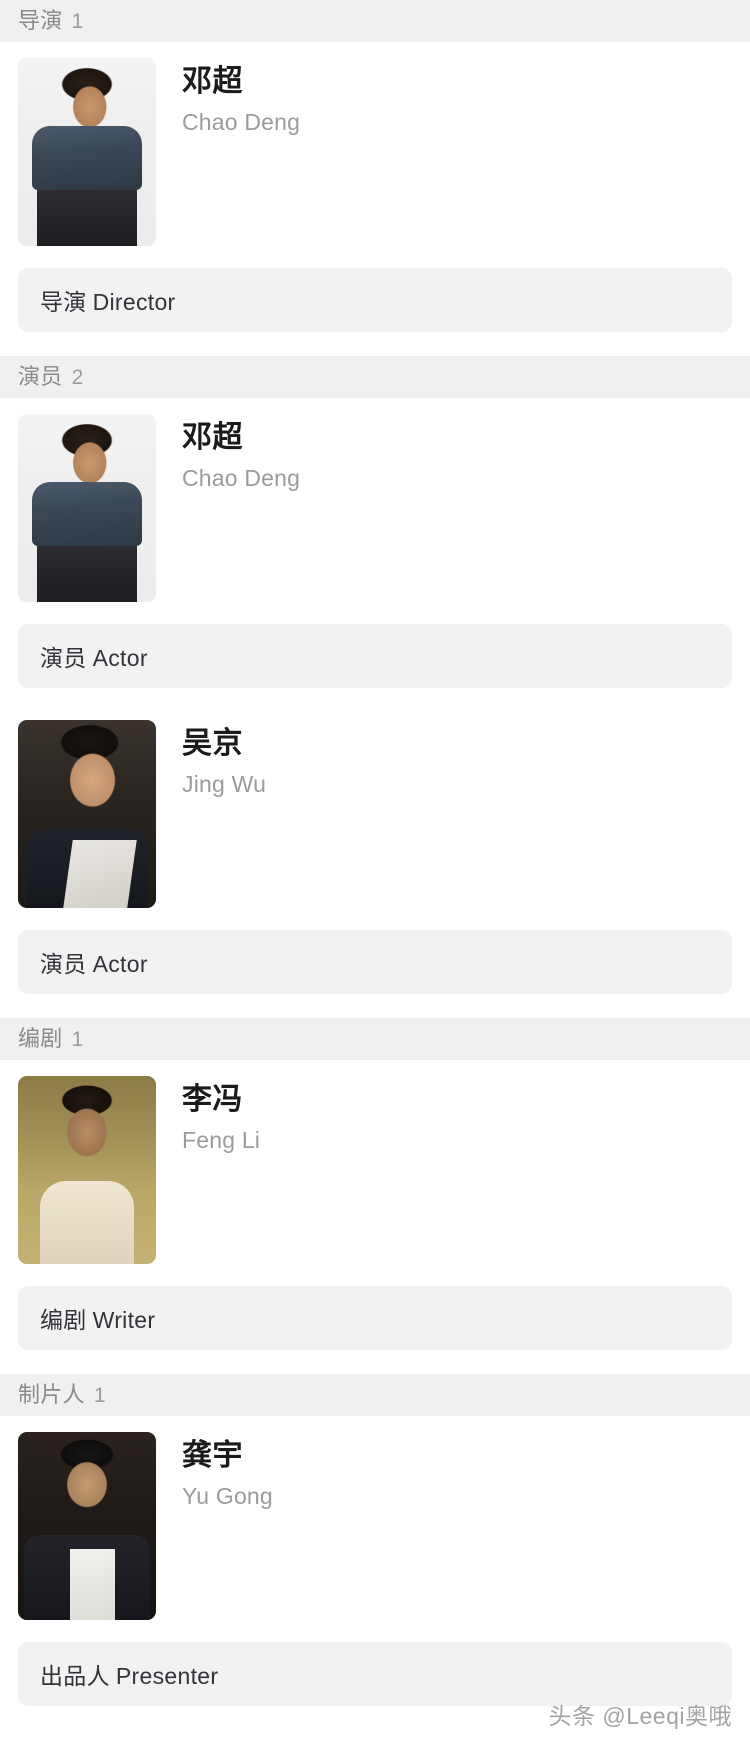 This screenshot has height=1755, width=750. Describe the element at coordinates (40, 1038) in the screenshot. I see `section-label: 编剧` at that location.